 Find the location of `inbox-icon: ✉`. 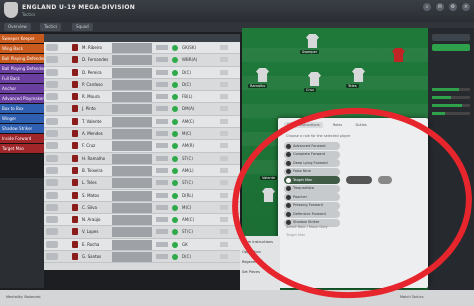

inbox-icon: ✉ is located at coordinates (440, 7).